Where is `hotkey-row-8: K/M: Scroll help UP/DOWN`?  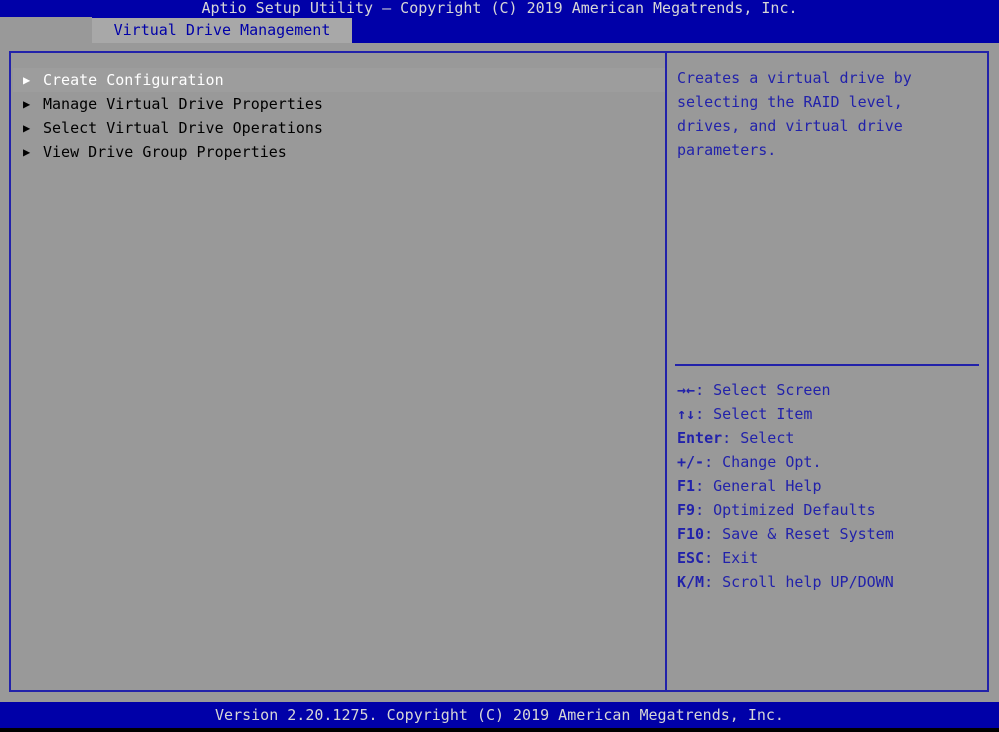
hotkey-row-8: K/M: Scroll help UP/DOWN is located at coordinates (829, 582).